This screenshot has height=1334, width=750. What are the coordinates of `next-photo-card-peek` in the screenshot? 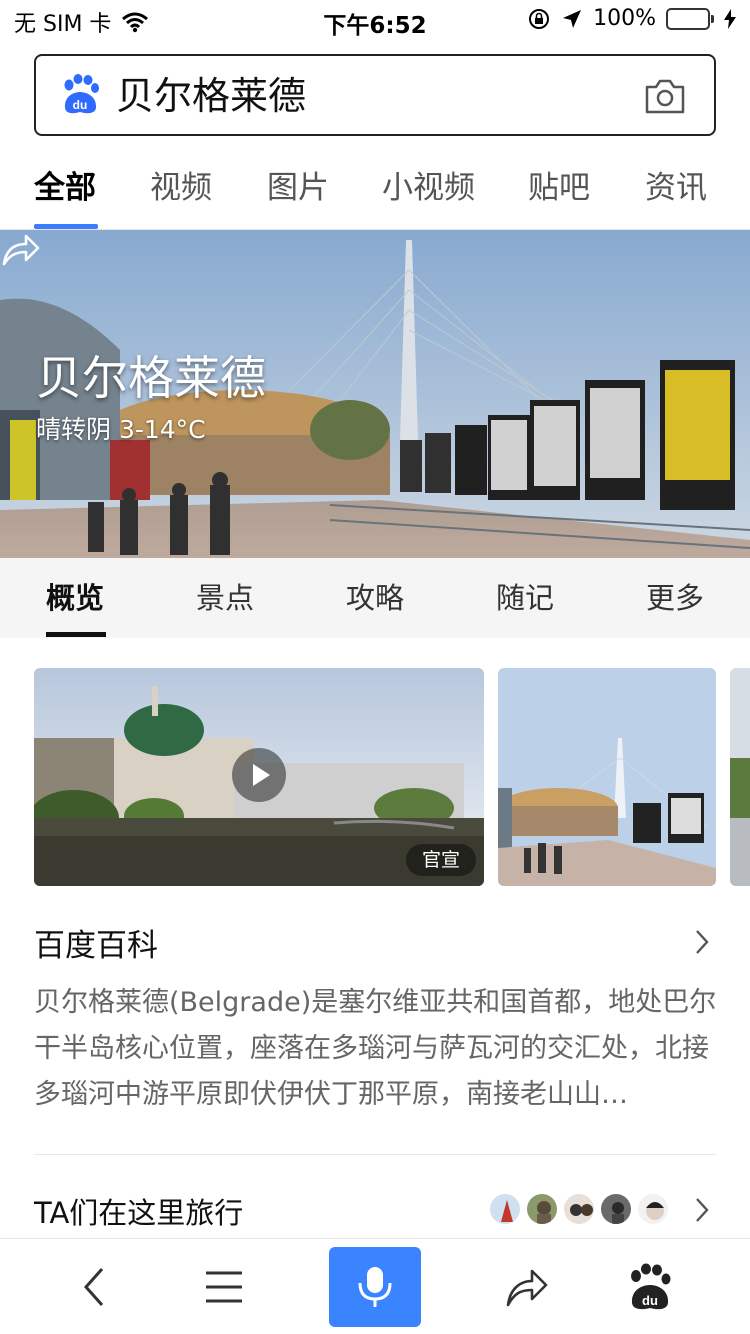 It's located at (740, 777).